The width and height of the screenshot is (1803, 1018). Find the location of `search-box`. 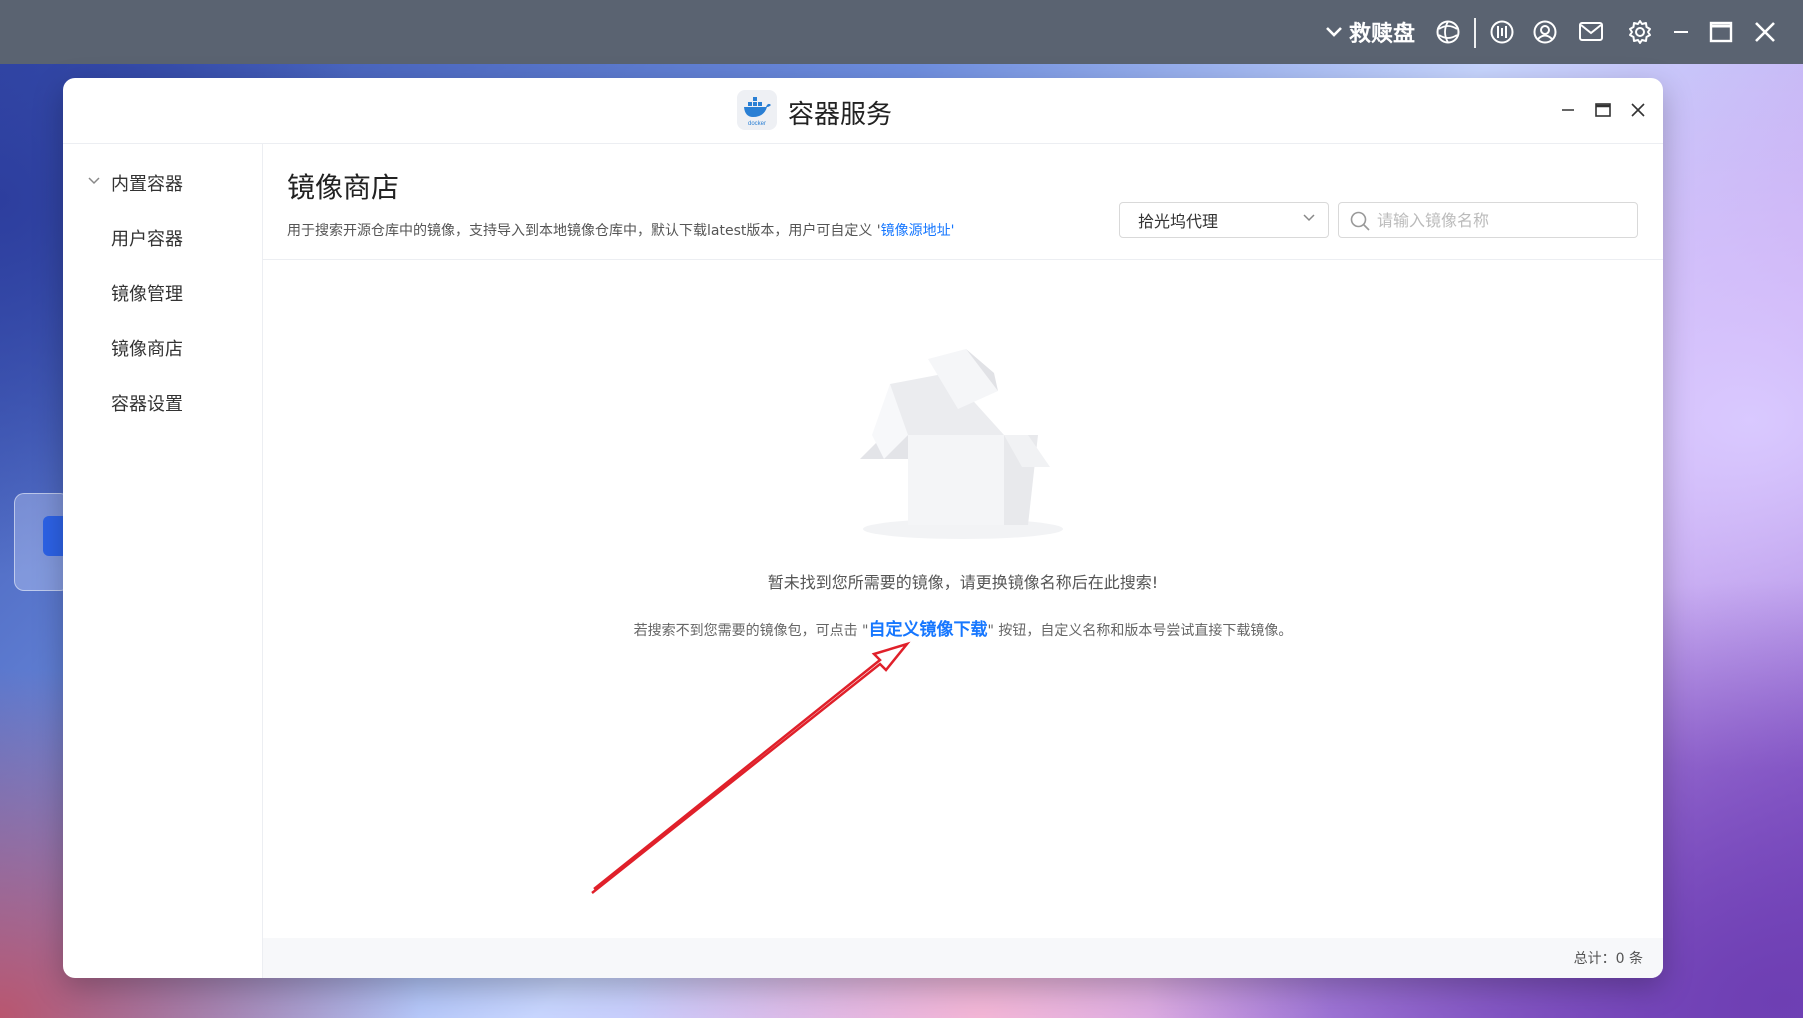

search-box is located at coordinates (1488, 220).